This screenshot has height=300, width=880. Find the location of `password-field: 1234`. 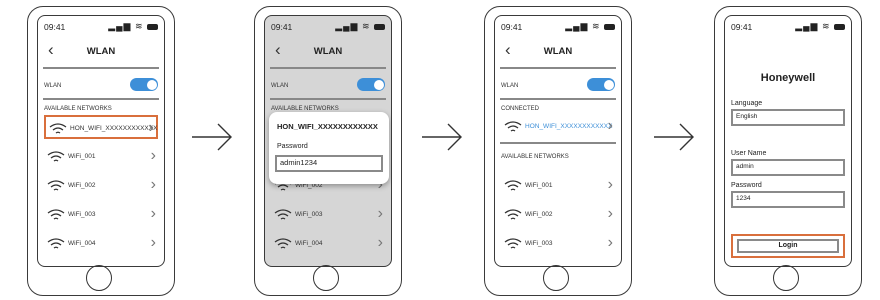

password-field: 1234 is located at coordinates (788, 199).